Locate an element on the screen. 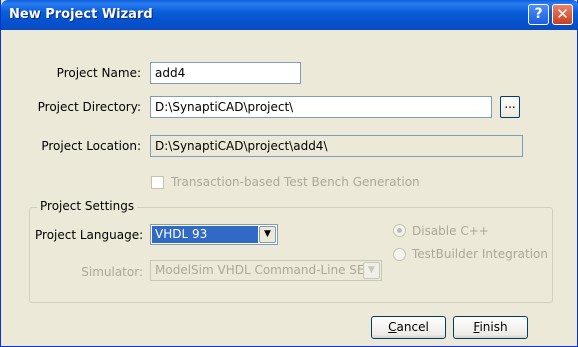  simulator-dropdown: ModelSim VHDL Command-Line SE ▼ is located at coordinates (266, 270).